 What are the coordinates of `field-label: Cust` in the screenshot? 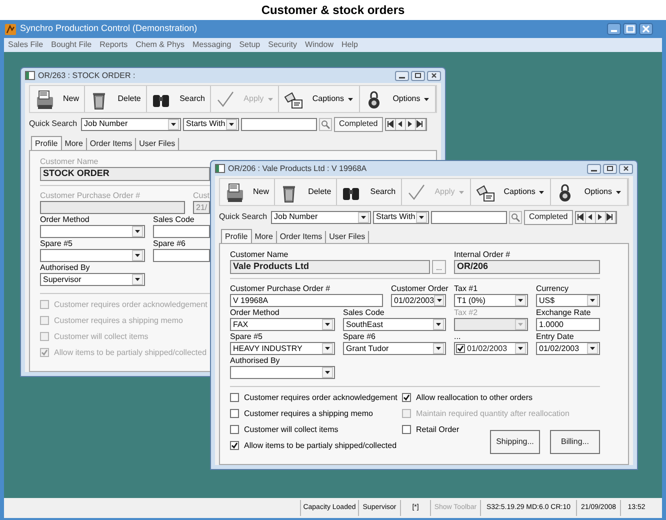 It's located at (201, 196).